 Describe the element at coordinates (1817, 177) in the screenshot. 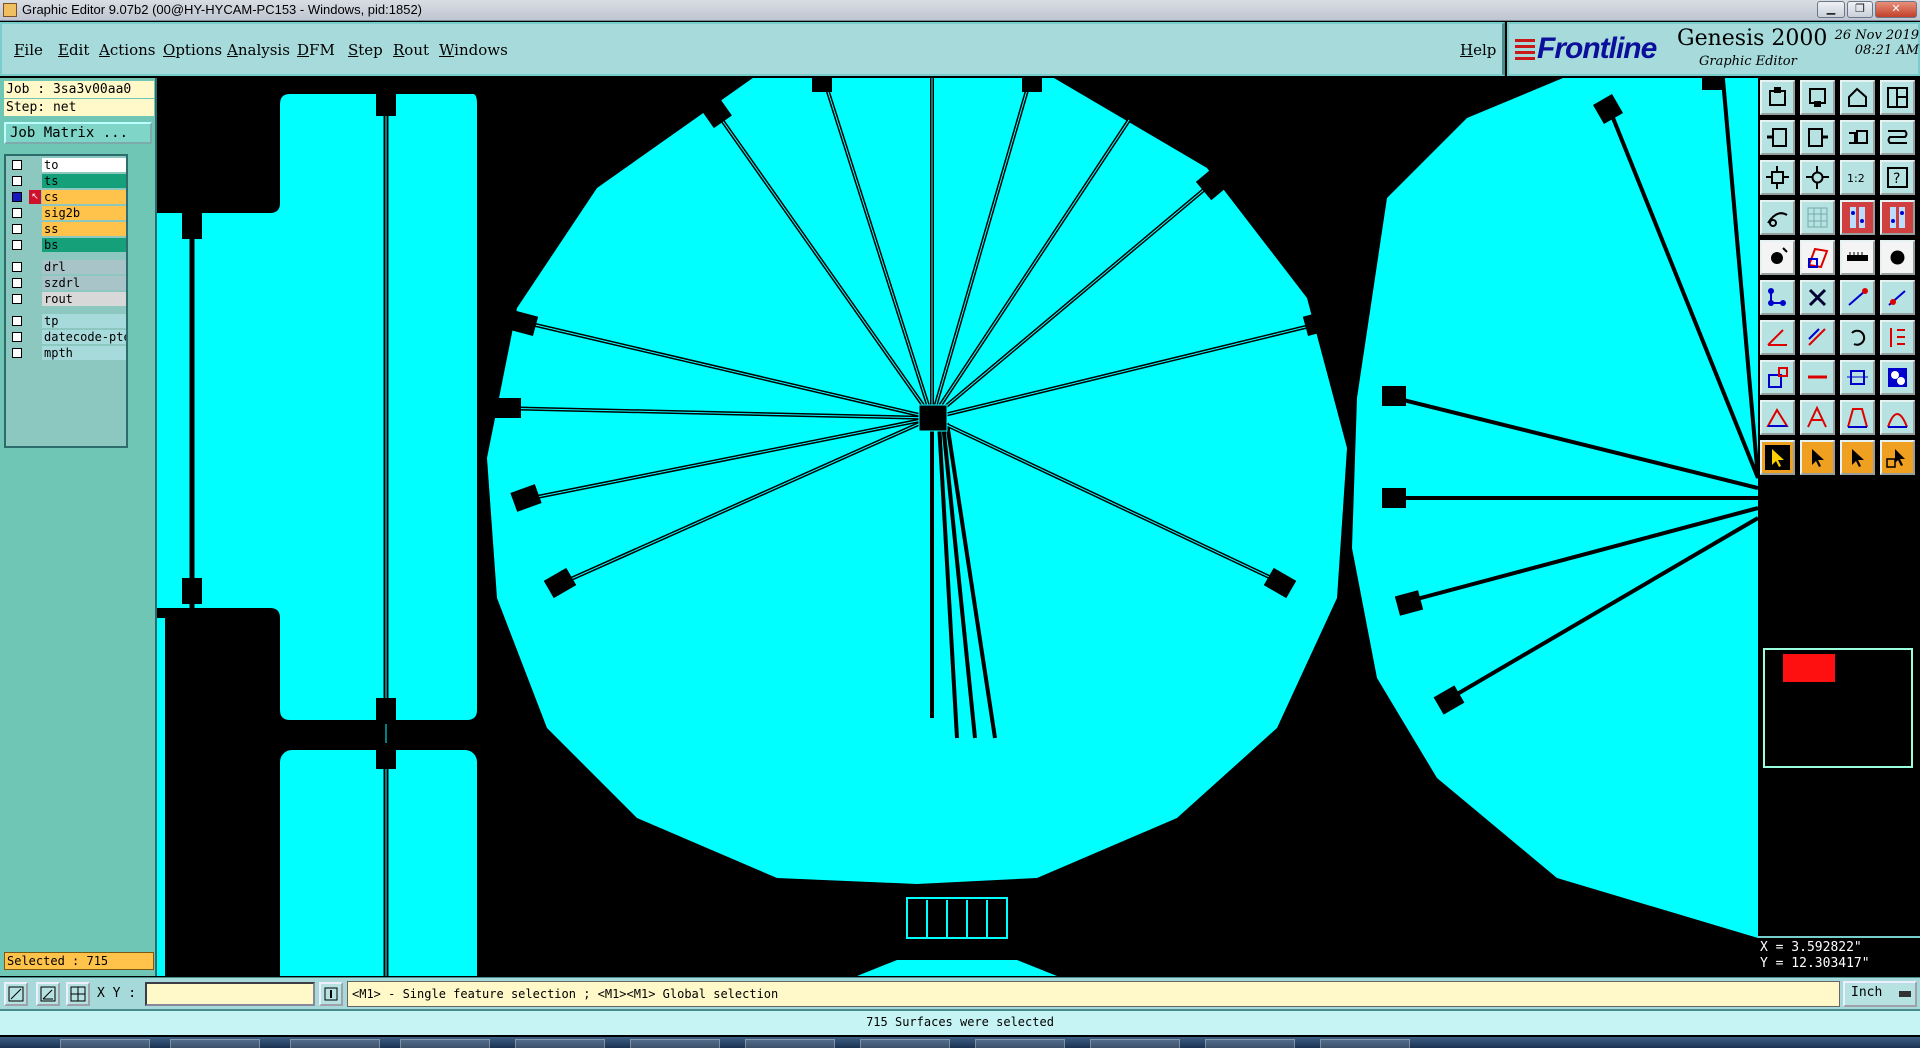

I see `pan-icon` at that location.